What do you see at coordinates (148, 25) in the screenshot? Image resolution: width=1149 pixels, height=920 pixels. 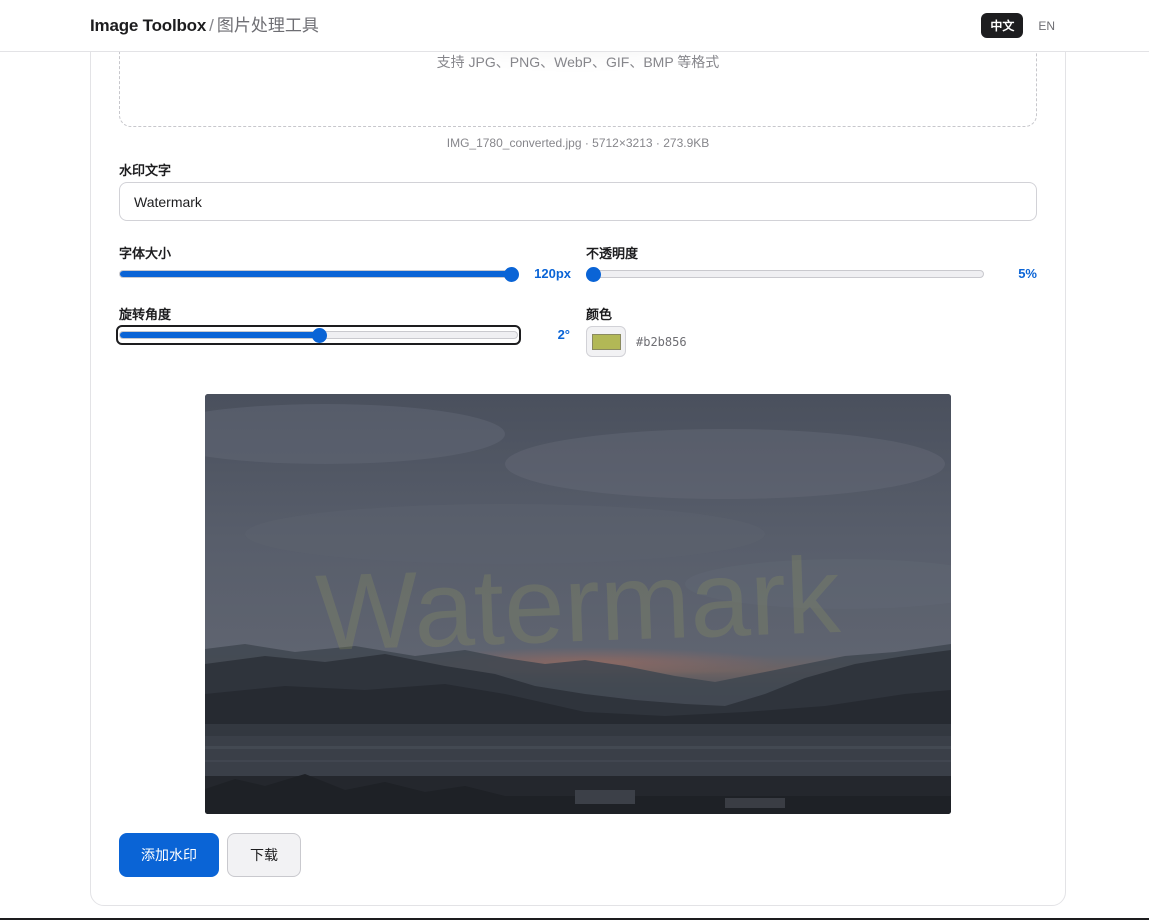 I see `brand-title: Image Toolbox` at bounding box center [148, 25].